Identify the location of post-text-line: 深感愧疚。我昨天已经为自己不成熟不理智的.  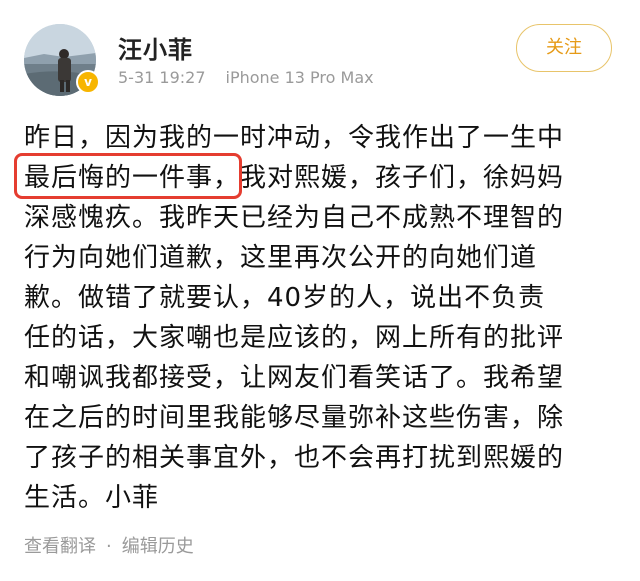
(294, 218).